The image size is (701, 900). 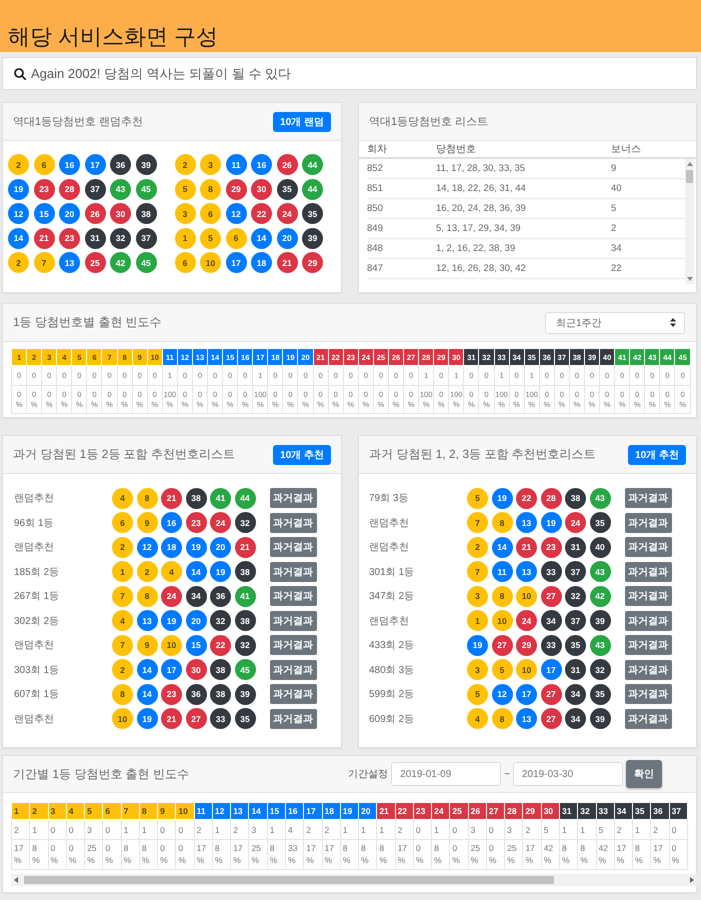 I want to click on bonus-cell-text: 5, so click(x=614, y=208).